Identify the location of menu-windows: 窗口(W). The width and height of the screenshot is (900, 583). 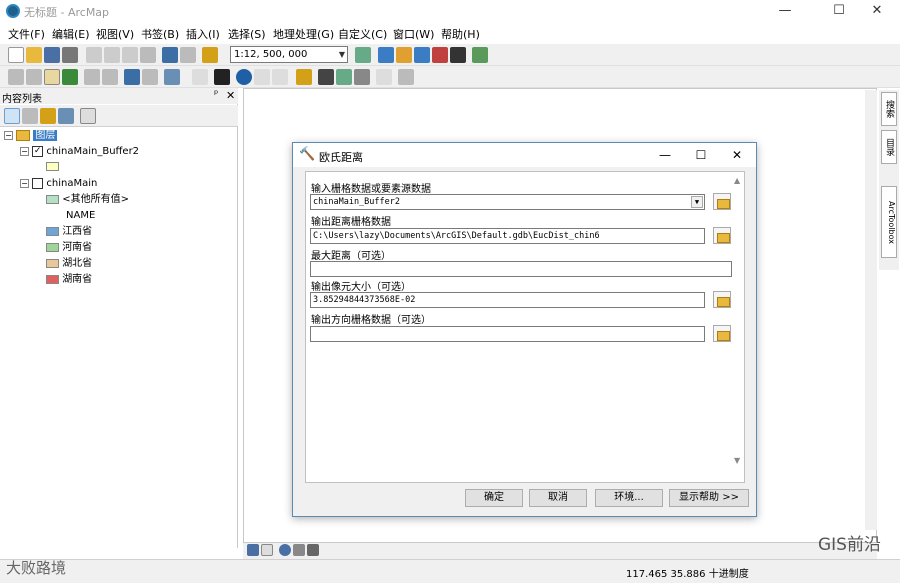
(413, 34).